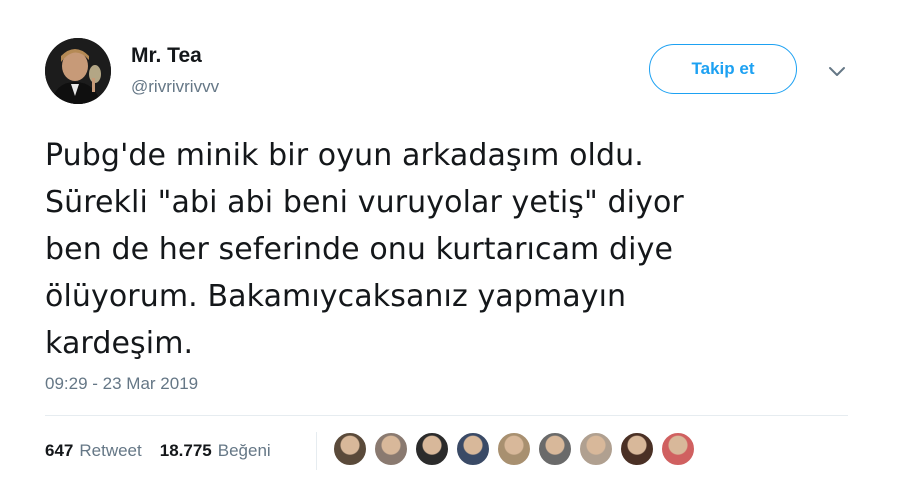 The width and height of the screenshot is (900, 494). I want to click on tweet-stats: 647 Retweet 18.775 Beğeni, so click(158, 451).